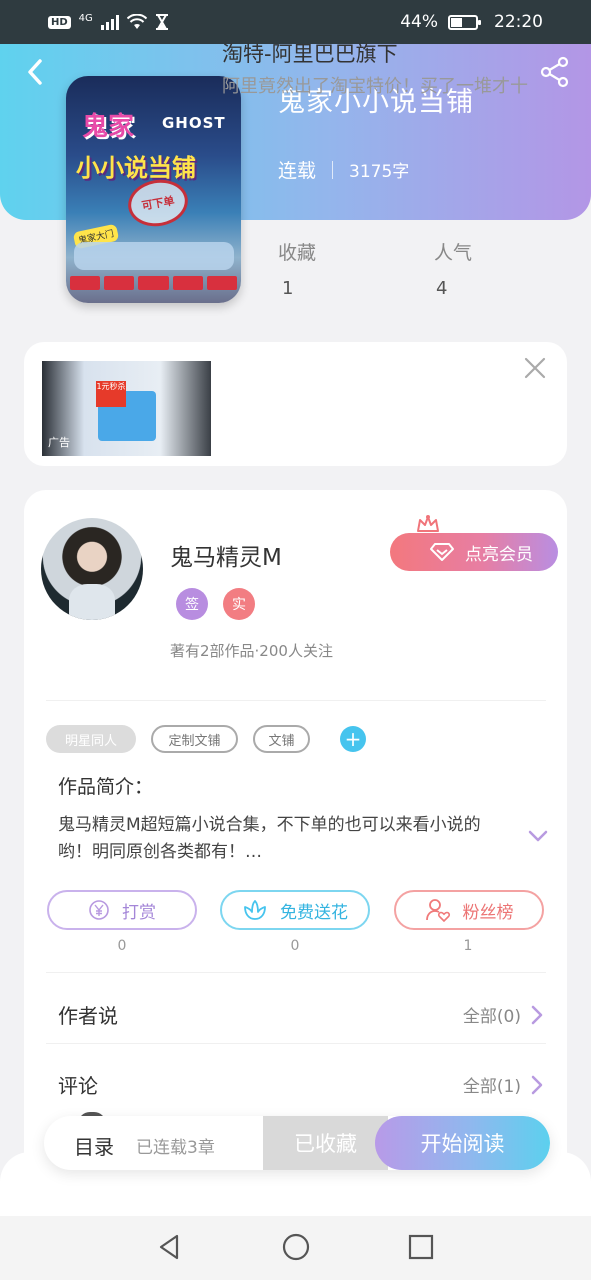  I want to click on reader-action-bar: 目录 已连载3章 已收藏 开始阅读, so click(297, 1143).